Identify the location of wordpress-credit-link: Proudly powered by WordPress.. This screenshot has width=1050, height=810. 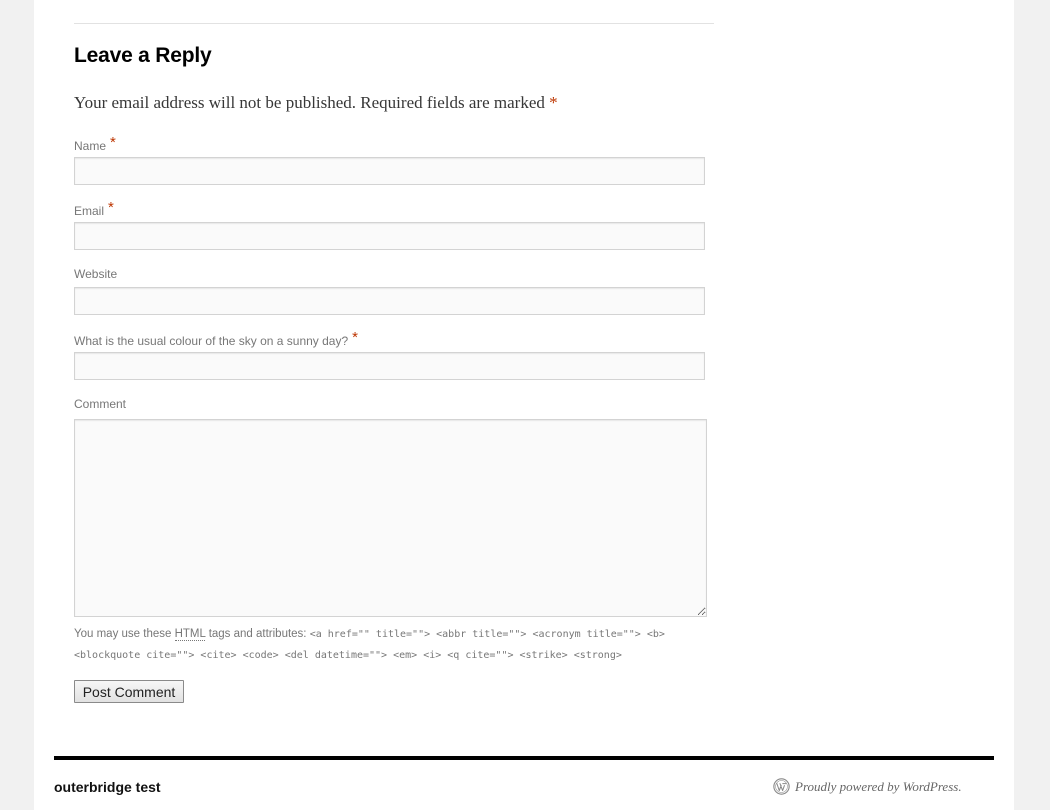
(867, 786).